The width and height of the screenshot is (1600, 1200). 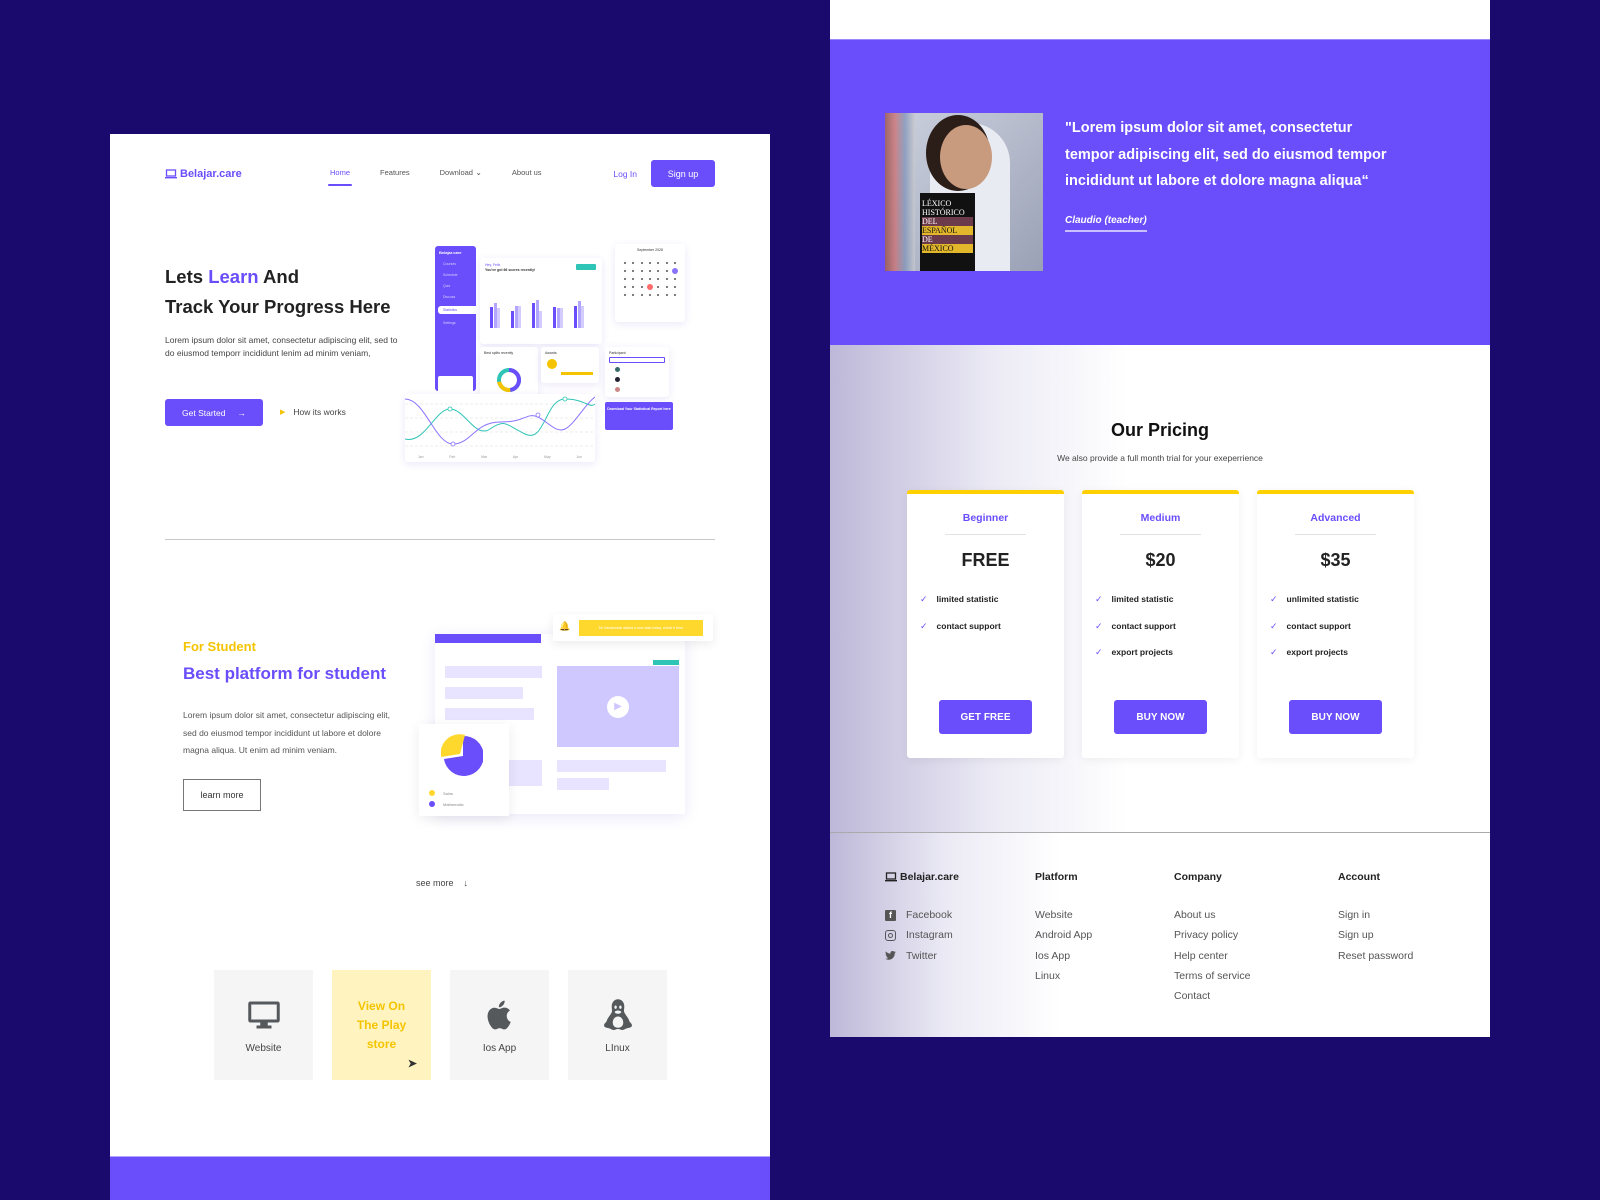 What do you see at coordinates (214, 412) in the screenshot?
I see `get-started-button: Get Started →` at bounding box center [214, 412].